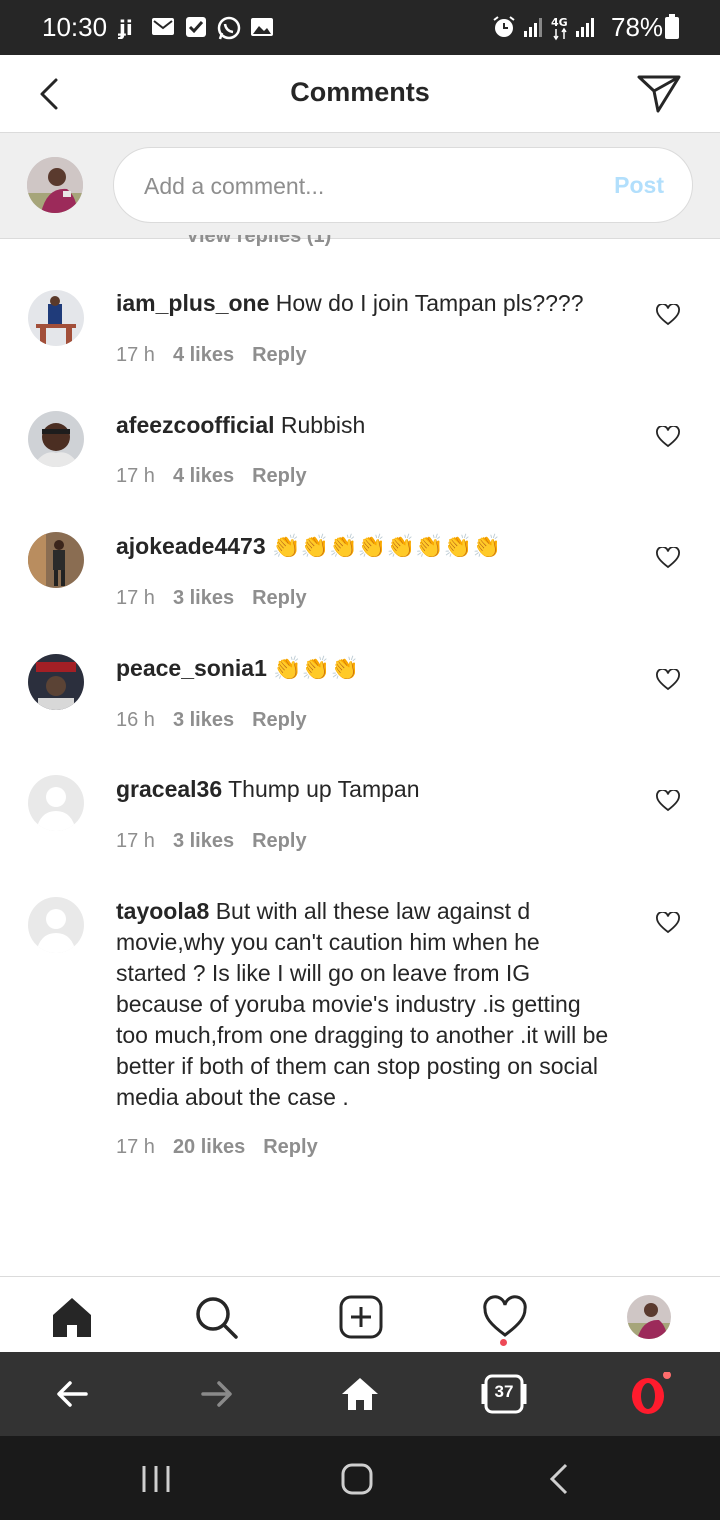 This screenshot has width=720, height=1520. What do you see at coordinates (503, 1342) in the screenshot?
I see `notification-dot` at bounding box center [503, 1342].